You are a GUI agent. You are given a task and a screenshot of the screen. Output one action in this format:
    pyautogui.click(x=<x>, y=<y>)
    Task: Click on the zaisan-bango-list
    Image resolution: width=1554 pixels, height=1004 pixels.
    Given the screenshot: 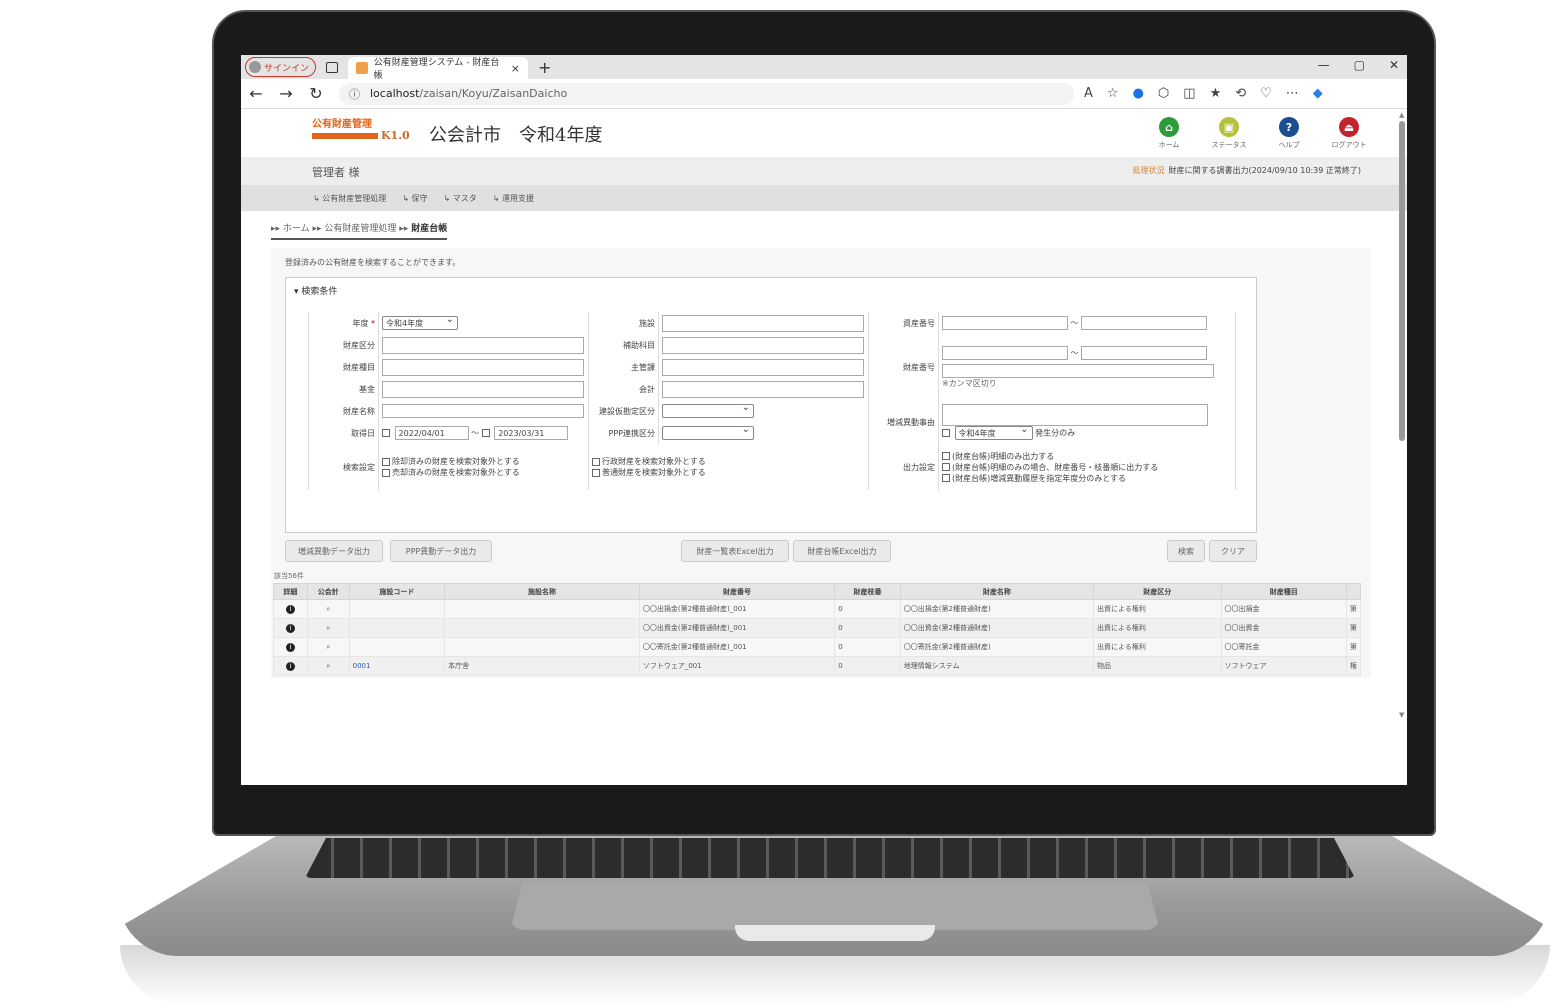 What is the action you would take?
    pyautogui.click(x=1078, y=370)
    